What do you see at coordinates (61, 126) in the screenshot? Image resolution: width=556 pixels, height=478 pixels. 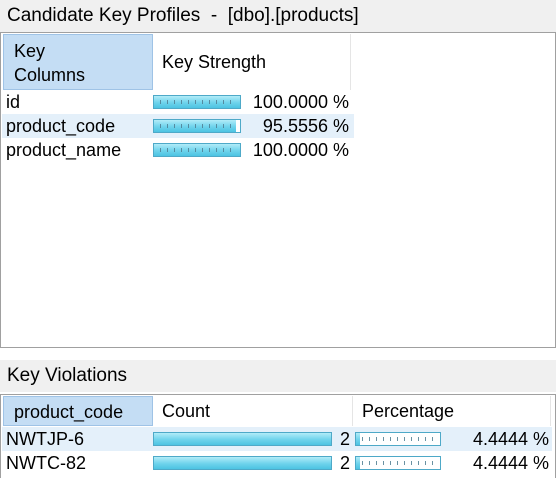 I see `key-column-name: product_code` at bounding box center [61, 126].